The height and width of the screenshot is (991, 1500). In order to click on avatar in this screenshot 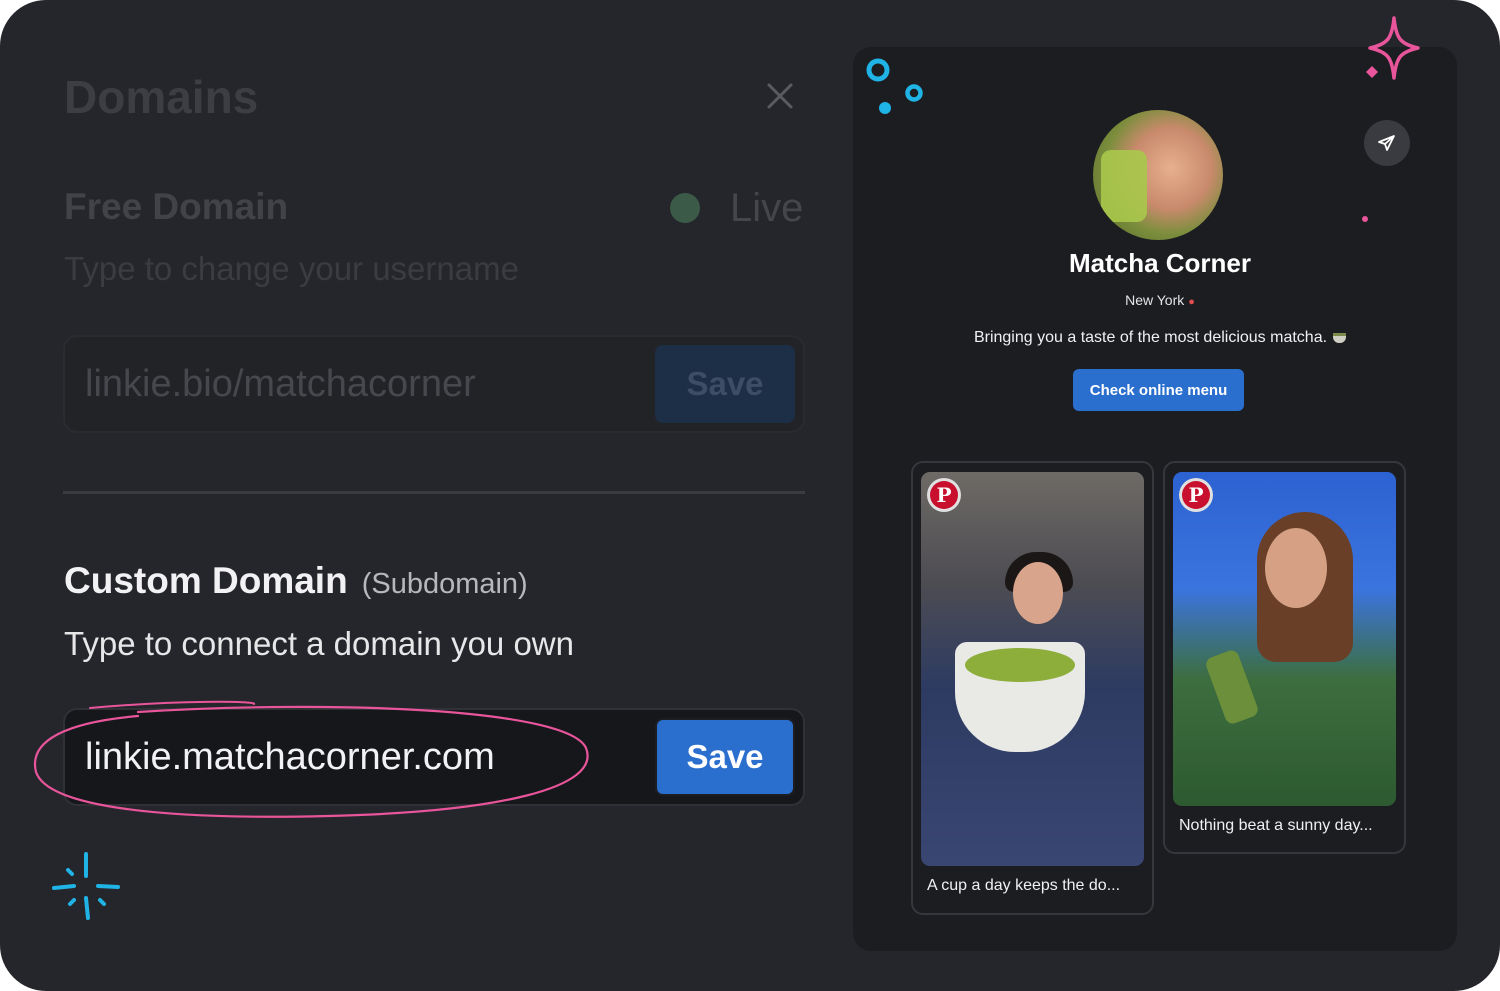, I will do `click(1158, 175)`.